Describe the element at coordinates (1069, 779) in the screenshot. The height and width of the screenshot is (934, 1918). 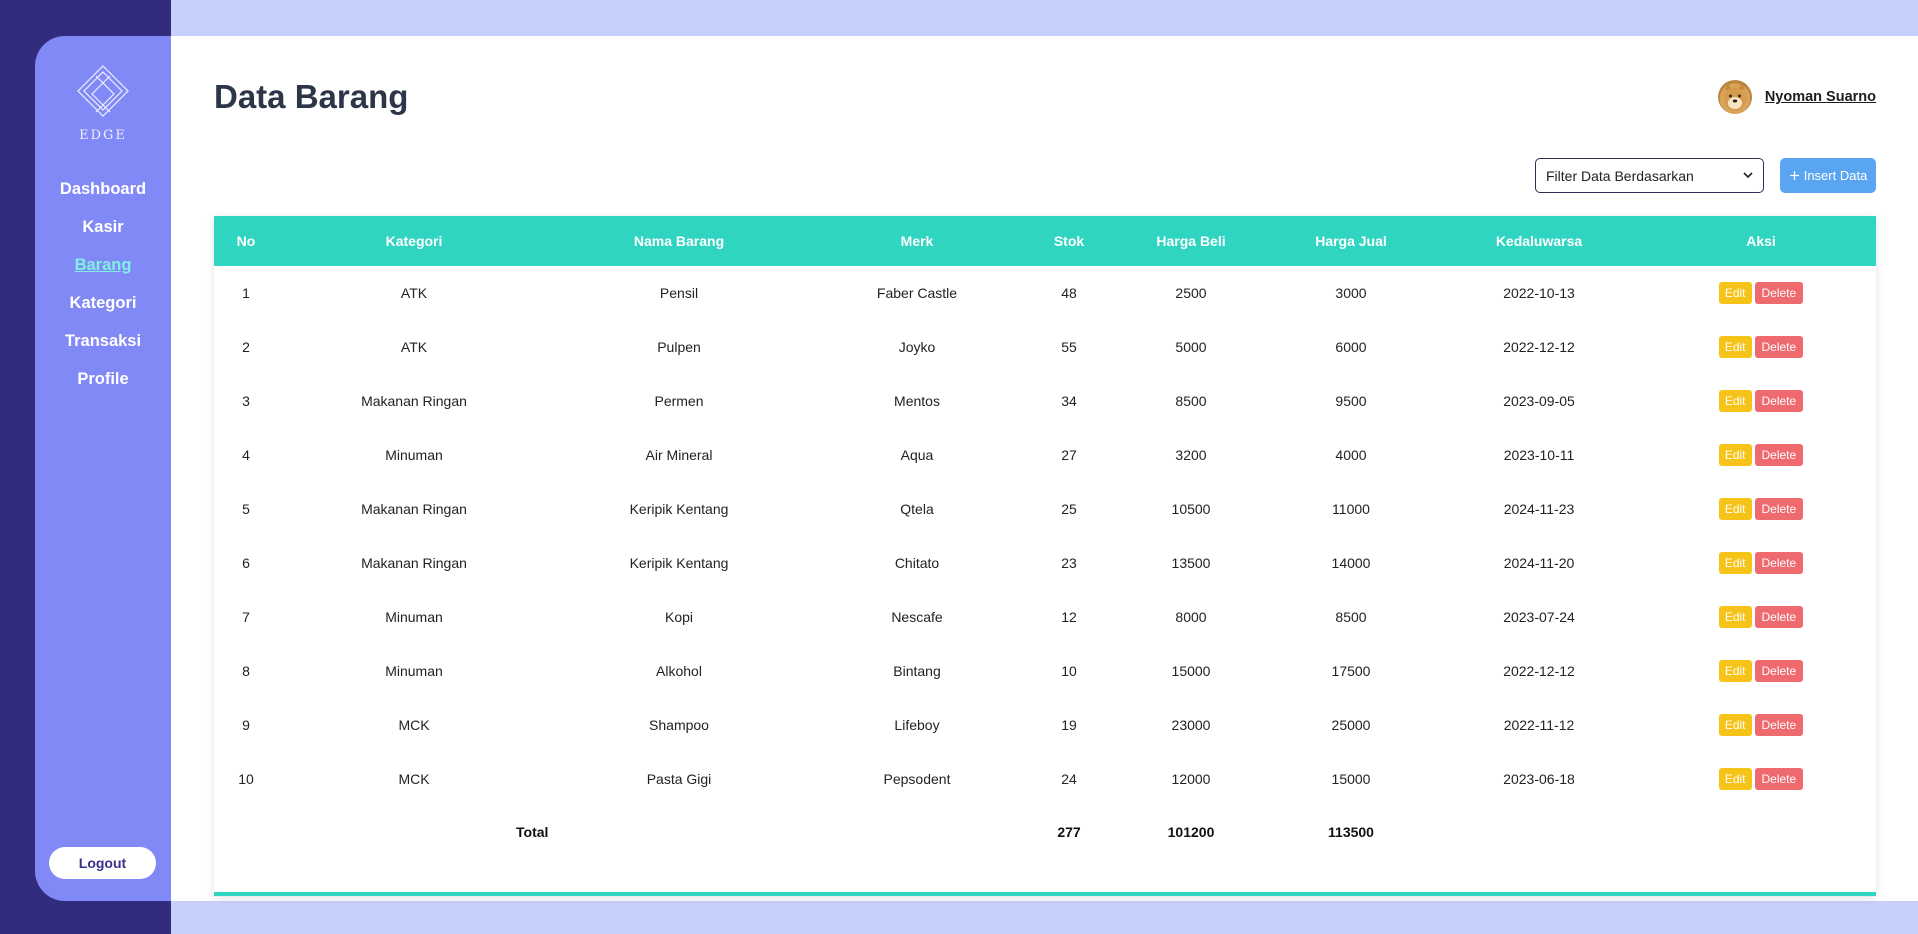
I see `cell-stok: 24` at that location.